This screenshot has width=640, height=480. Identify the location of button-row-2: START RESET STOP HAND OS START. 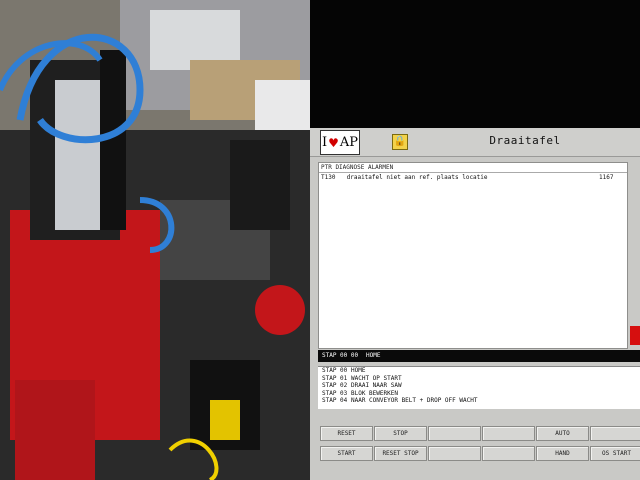
(479, 453).